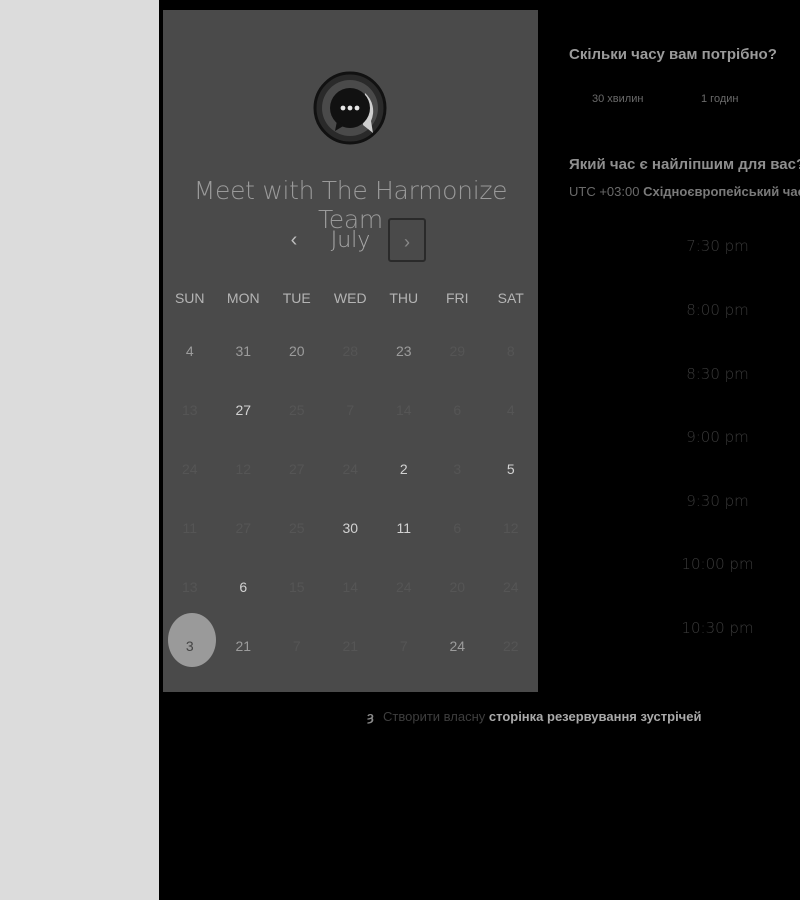 The width and height of the screenshot is (800, 900). I want to click on calendar-day-number: 12, so click(510, 527).